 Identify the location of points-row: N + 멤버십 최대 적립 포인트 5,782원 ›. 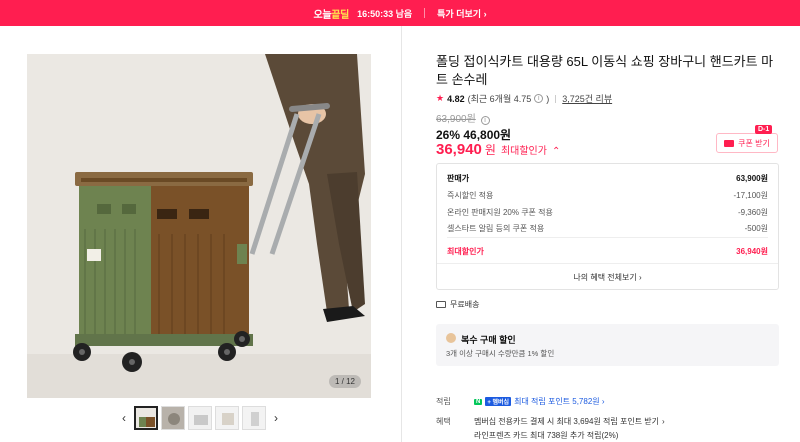
(539, 401).